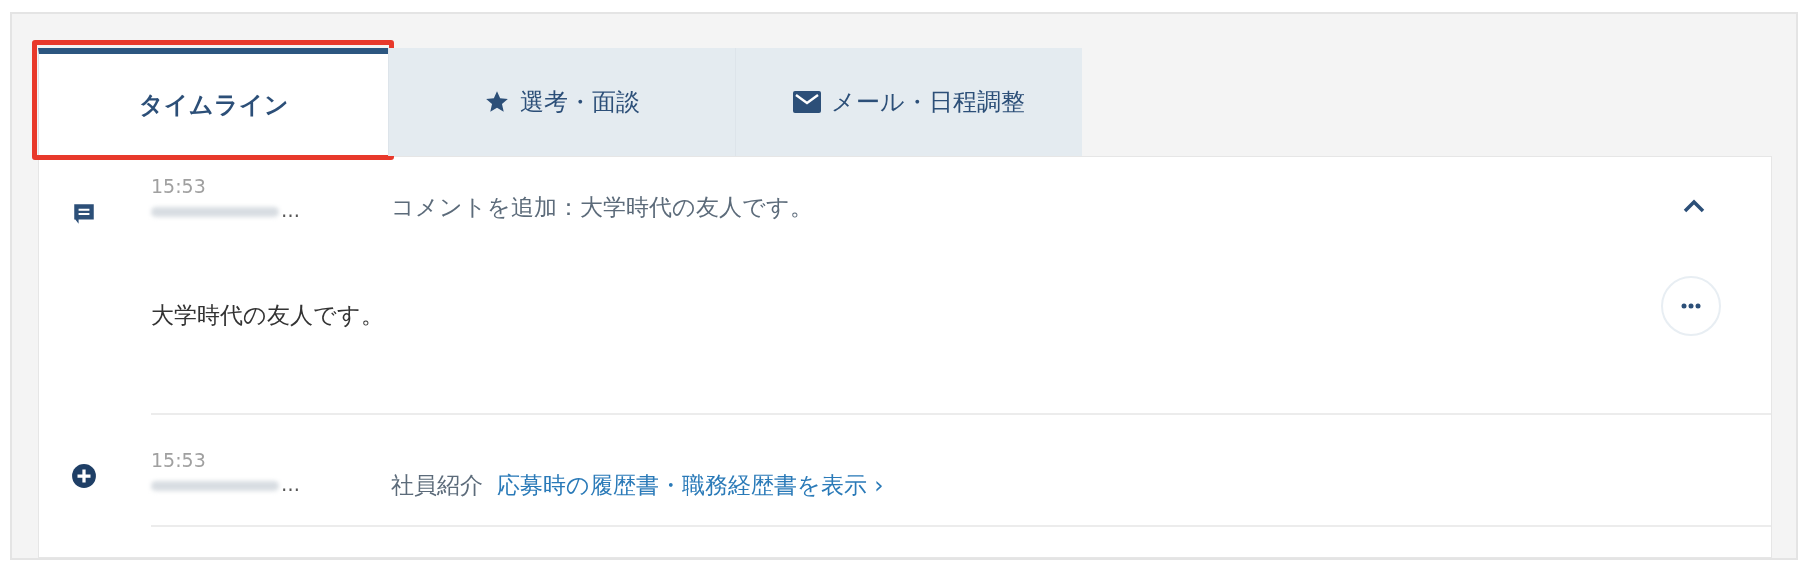 This screenshot has height=582, width=1812. I want to click on tab: 選考・面談, so click(561, 102).